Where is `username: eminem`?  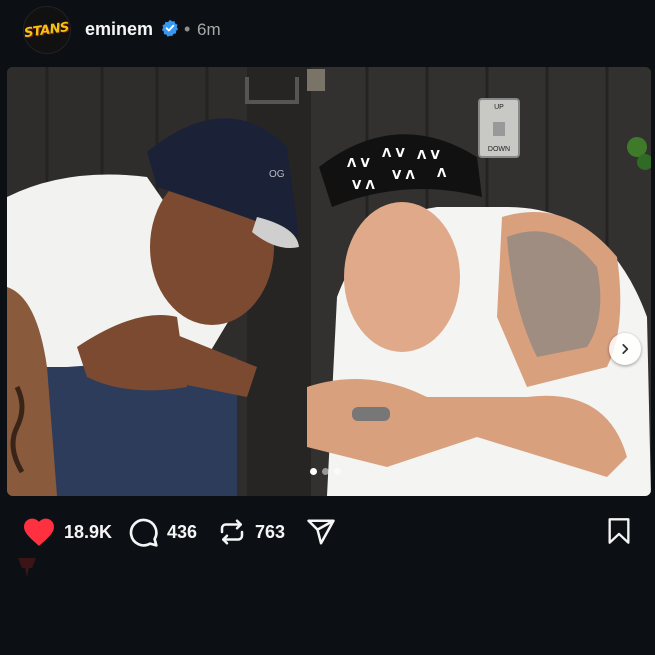 username: eminem is located at coordinates (119, 29).